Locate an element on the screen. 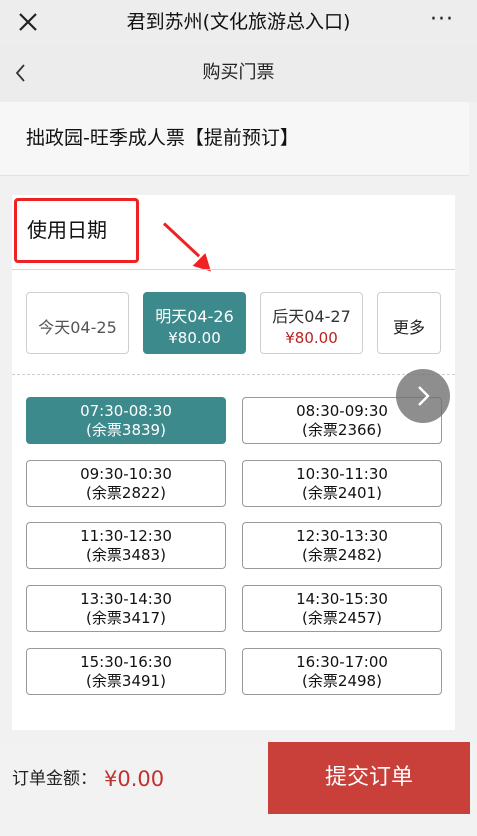  slot-remaining: (余票2366) is located at coordinates (342, 430).